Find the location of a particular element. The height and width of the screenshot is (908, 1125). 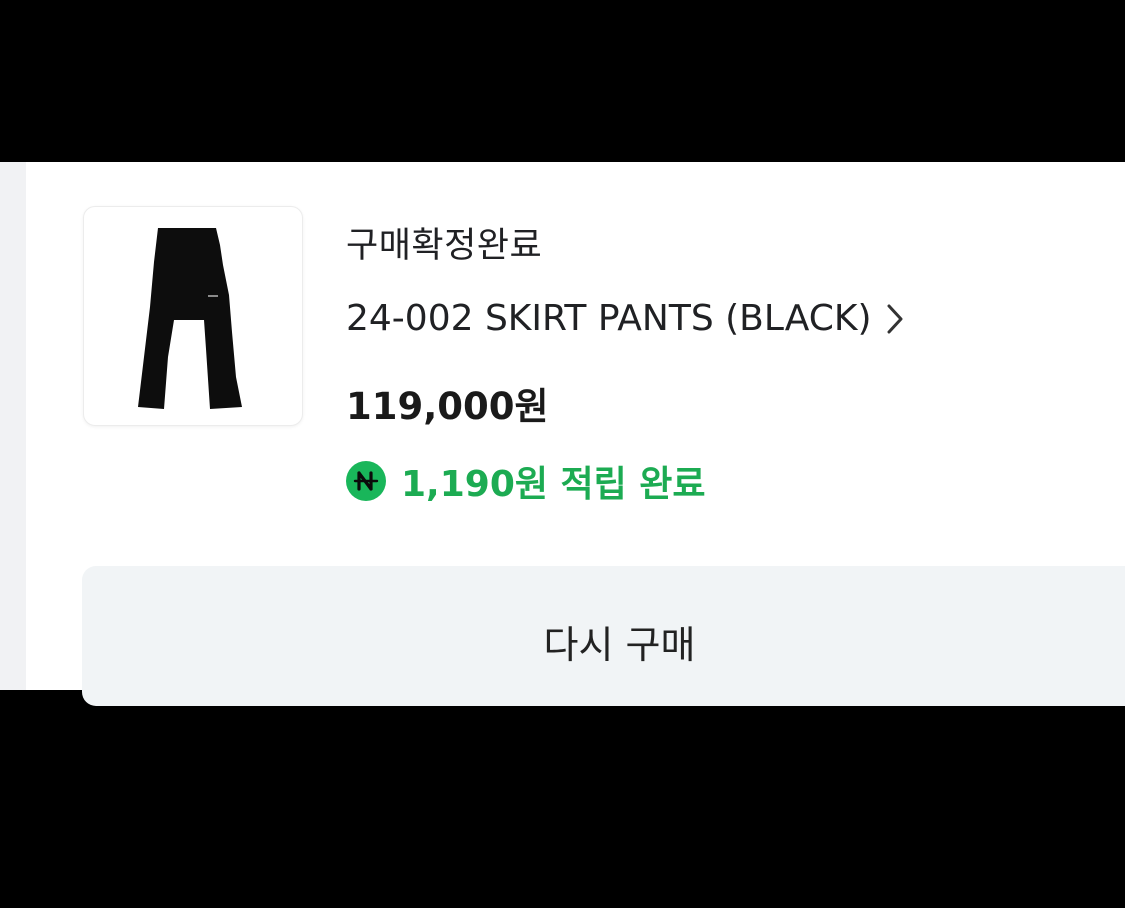

naver-pay-icon is located at coordinates (366, 481).